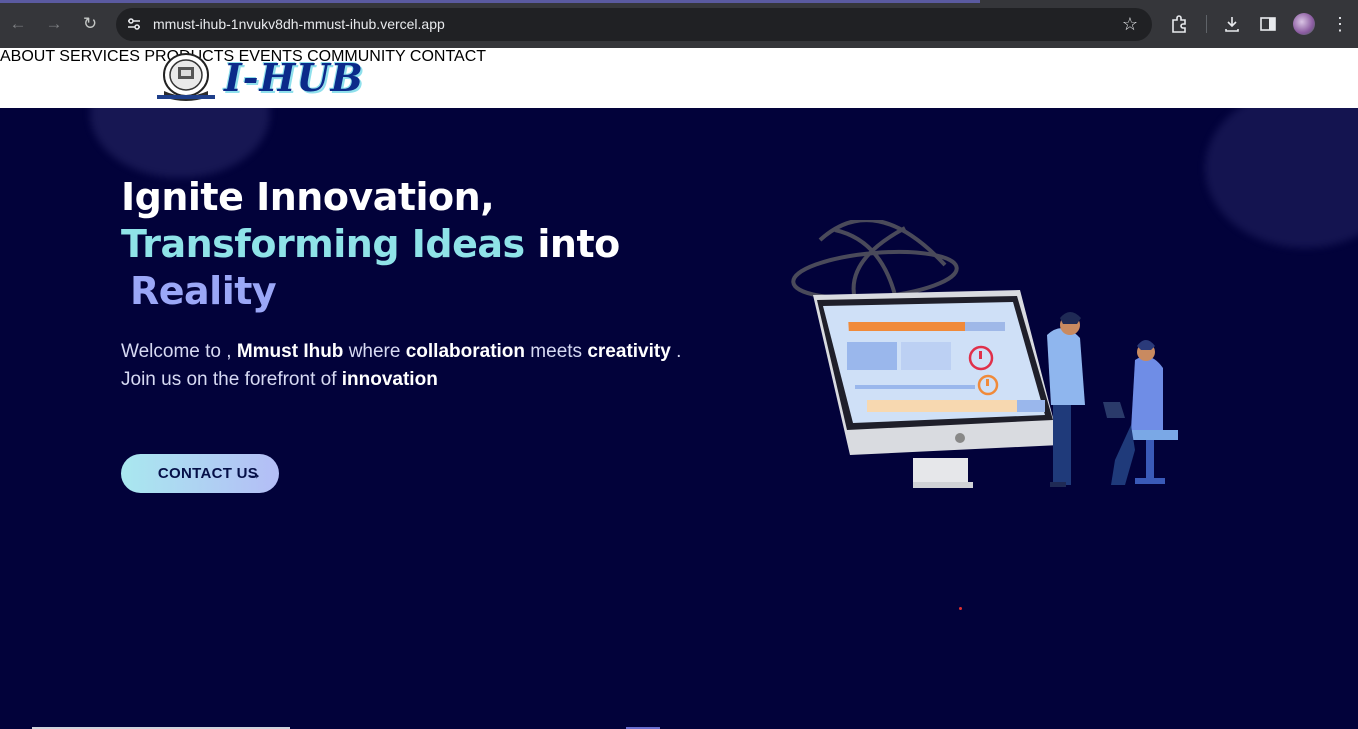 The height and width of the screenshot is (729, 1358). Describe the element at coordinates (1232, 24) in the screenshot. I see `download-icon` at that location.